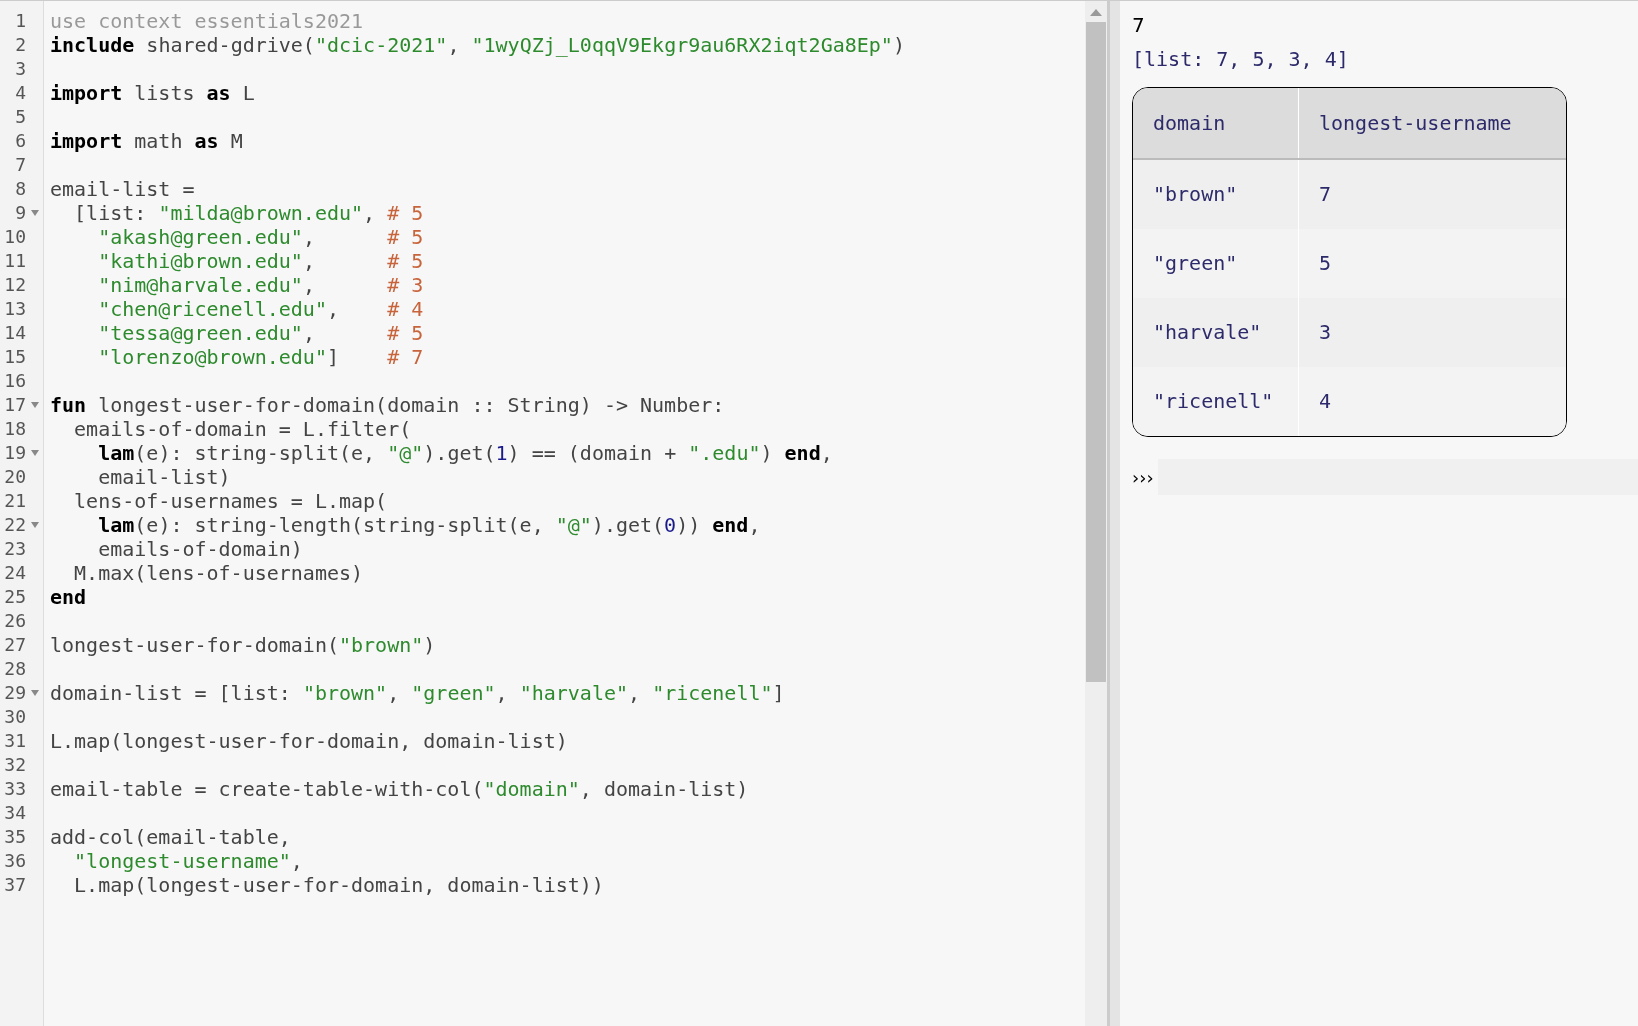 The image size is (1638, 1026). Describe the element at coordinates (14, 621) in the screenshot. I see `line-number: 26` at that location.